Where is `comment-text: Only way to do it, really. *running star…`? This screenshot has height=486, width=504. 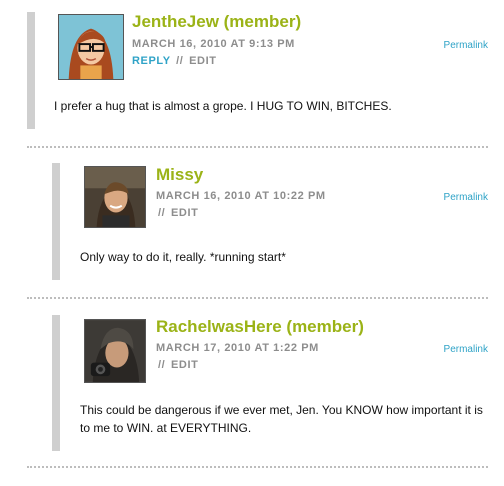
comment-text: Only way to do it, really. *running star… is located at coordinates (183, 257).